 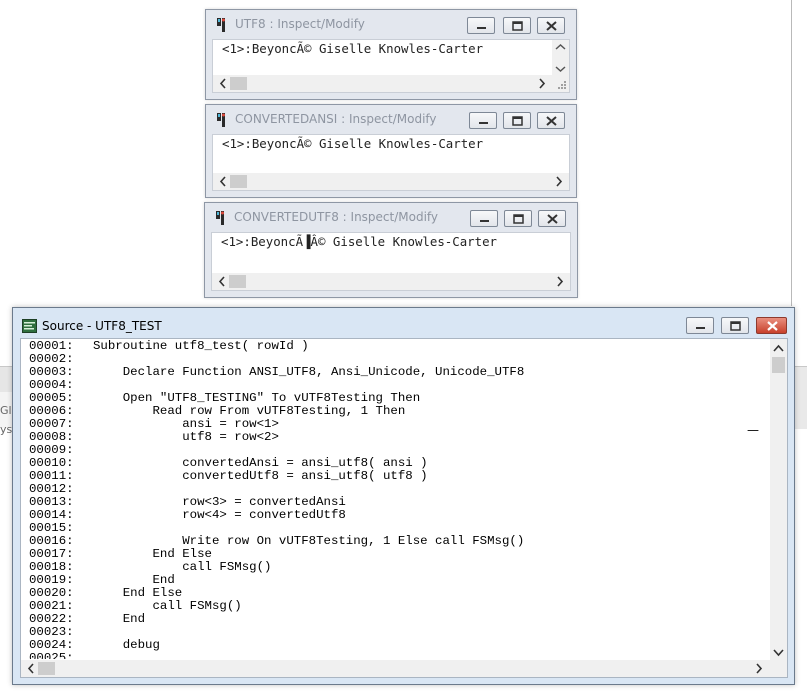 What do you see at coordinates (300, 24) in the screenshot?
I see `window-title: UTF8 : Inspect/Modify` at bounding box center [300, 24].